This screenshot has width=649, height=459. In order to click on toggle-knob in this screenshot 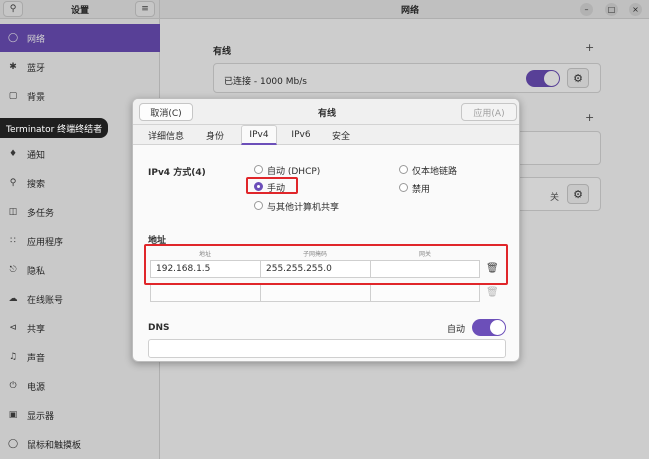, I will do `click(497, 327)`.